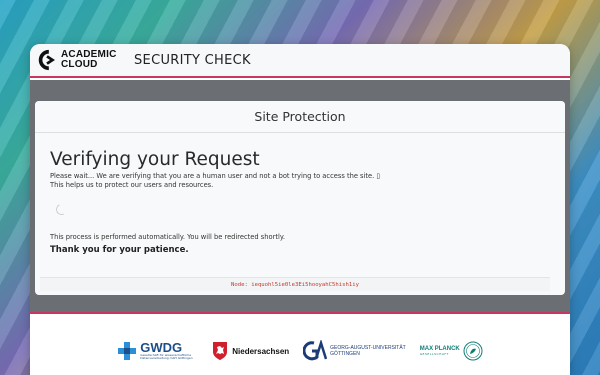 This screenshot has width=600, height=375. Describe the element at coordinates (155, 159) in the screenshot. I see `verify-heading: Verifying your Request` at that location.